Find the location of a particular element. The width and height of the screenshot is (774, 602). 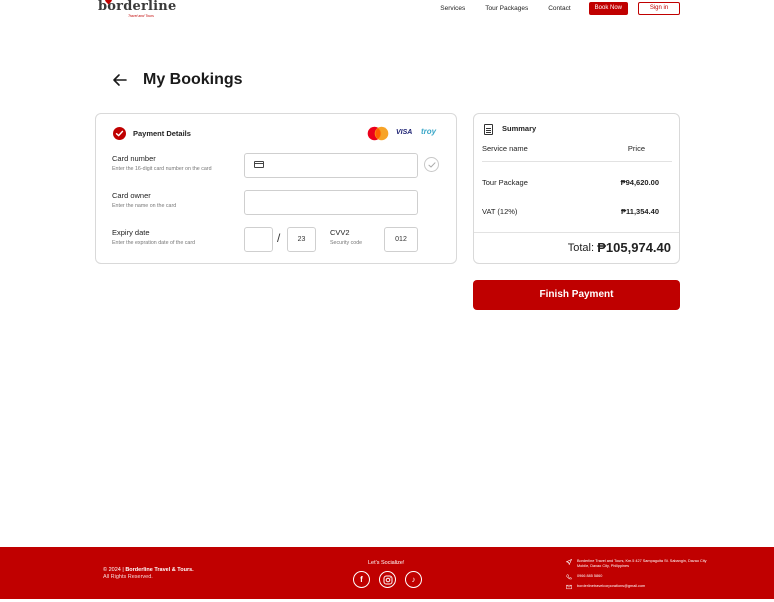

instagram-icon is located at coordinates (387, 579).